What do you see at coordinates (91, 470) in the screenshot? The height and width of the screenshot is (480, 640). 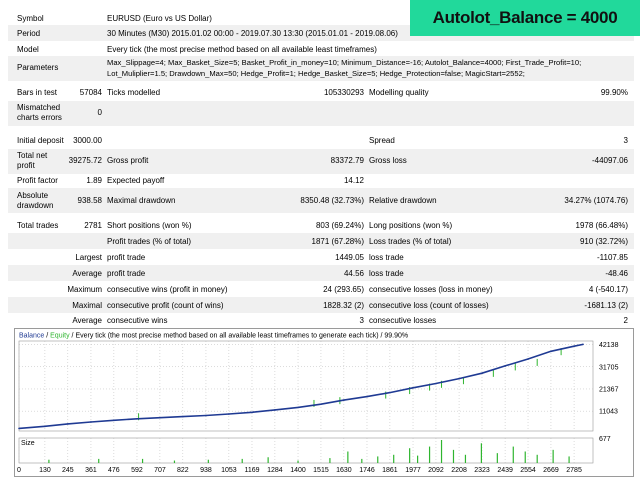 I see `x-tick-label: 361` at bounding box center [91, 470].